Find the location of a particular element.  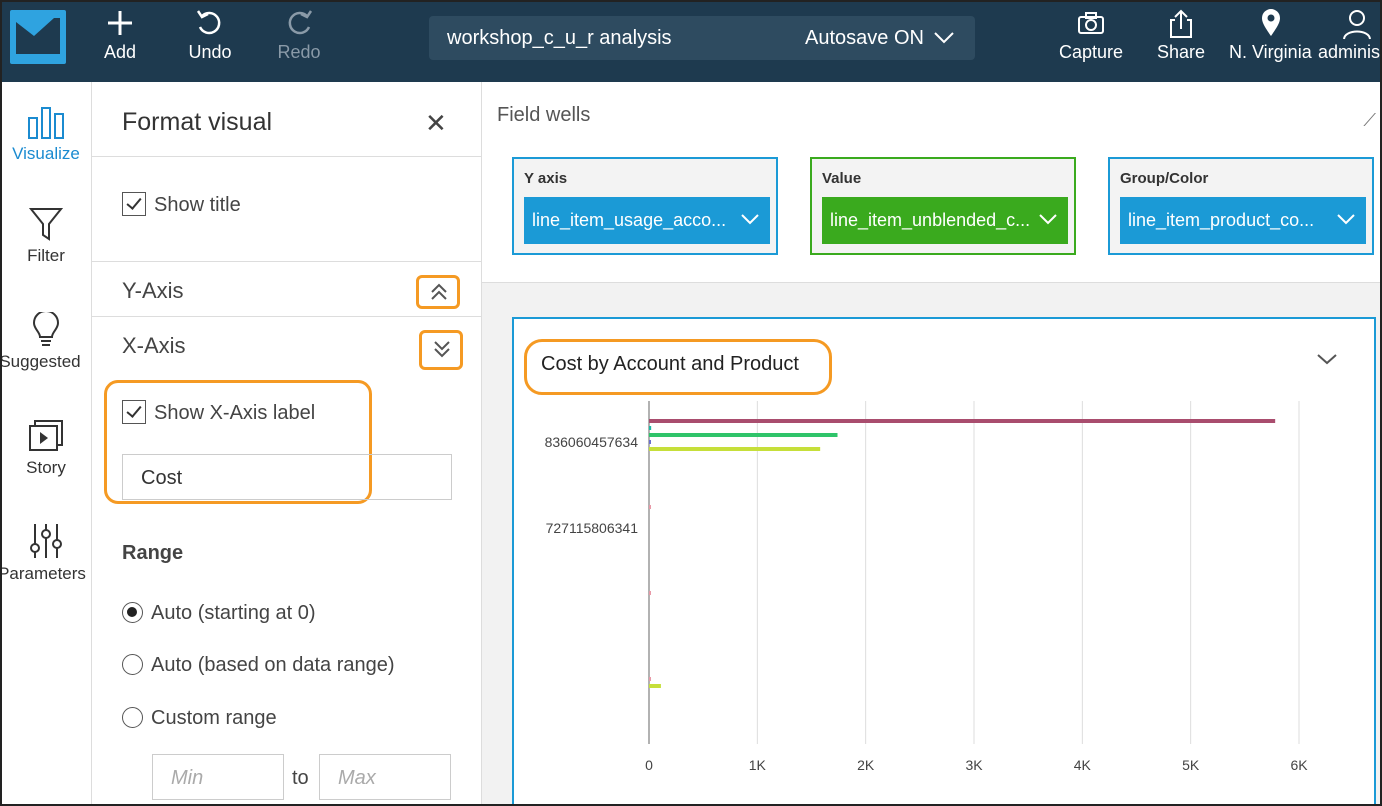

undo-button: Undo is located at coordinates (210, 35).